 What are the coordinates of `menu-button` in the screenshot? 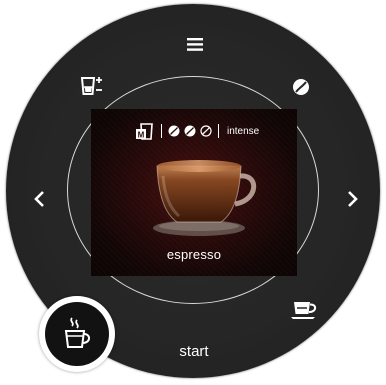 It's located at (195, 44).